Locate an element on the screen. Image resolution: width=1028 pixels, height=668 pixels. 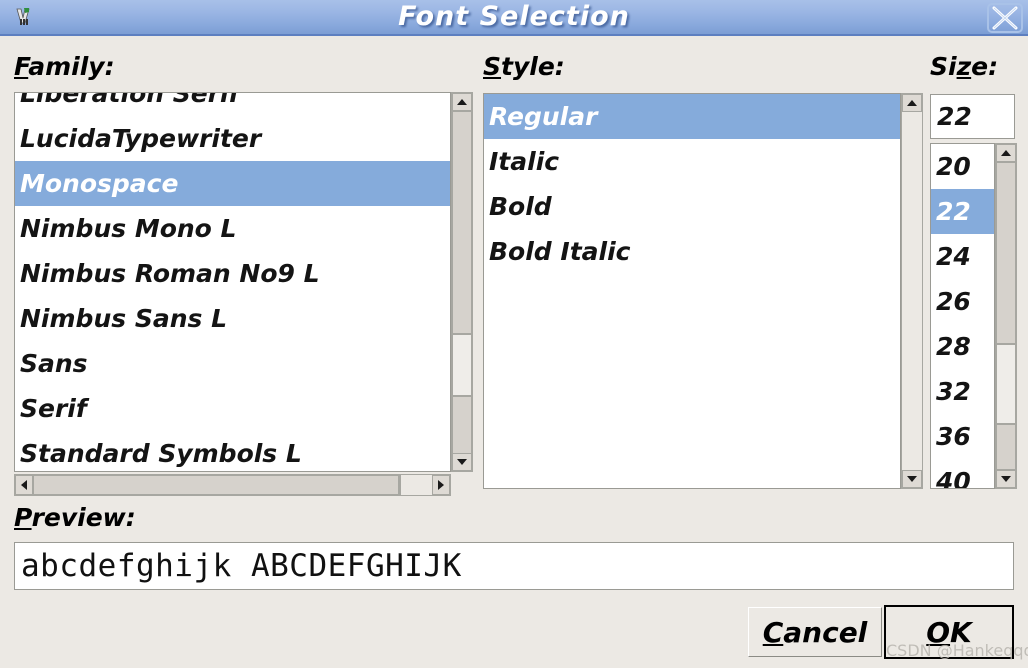
family-list-item-label: Nimbus Mono L is located at coordinates (128, 228).